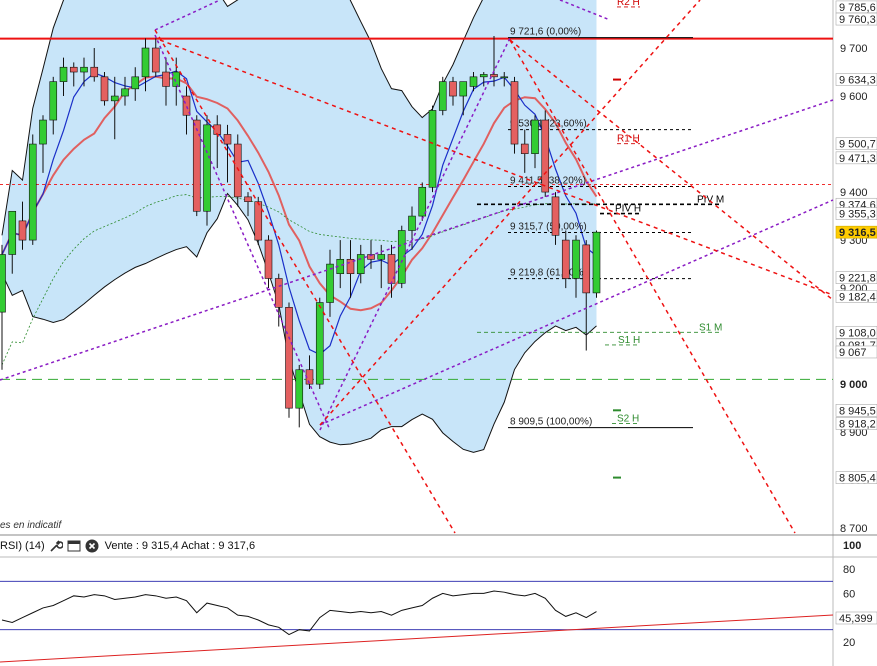  I want to click on price-label-text: 9 634,3, so click(857, 81).